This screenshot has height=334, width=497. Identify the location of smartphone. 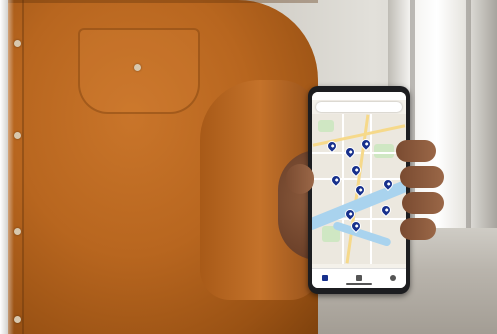
(359, 190).